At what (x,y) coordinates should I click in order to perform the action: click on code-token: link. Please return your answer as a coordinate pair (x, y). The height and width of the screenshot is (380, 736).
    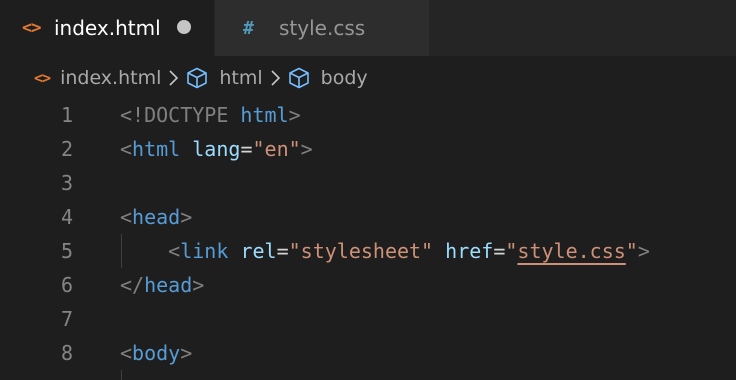
    Looking at the image, I should click on (204, 251).